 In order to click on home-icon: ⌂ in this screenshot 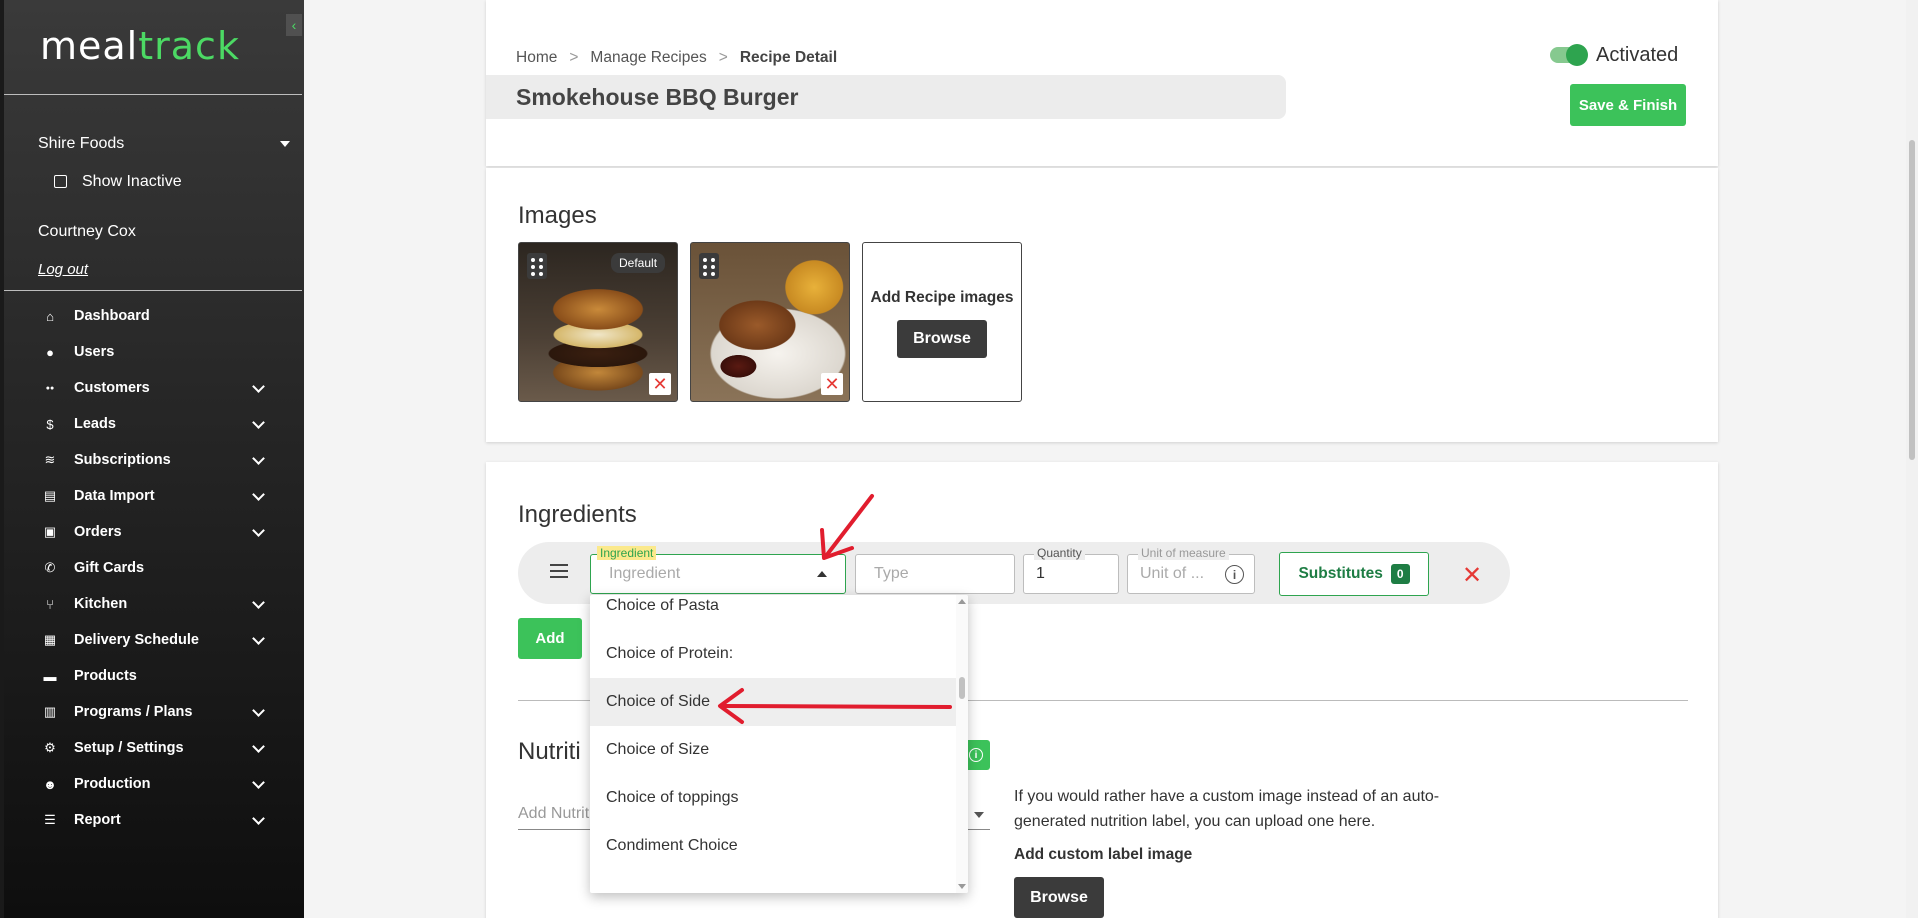, I will do `click(50, 316)`.